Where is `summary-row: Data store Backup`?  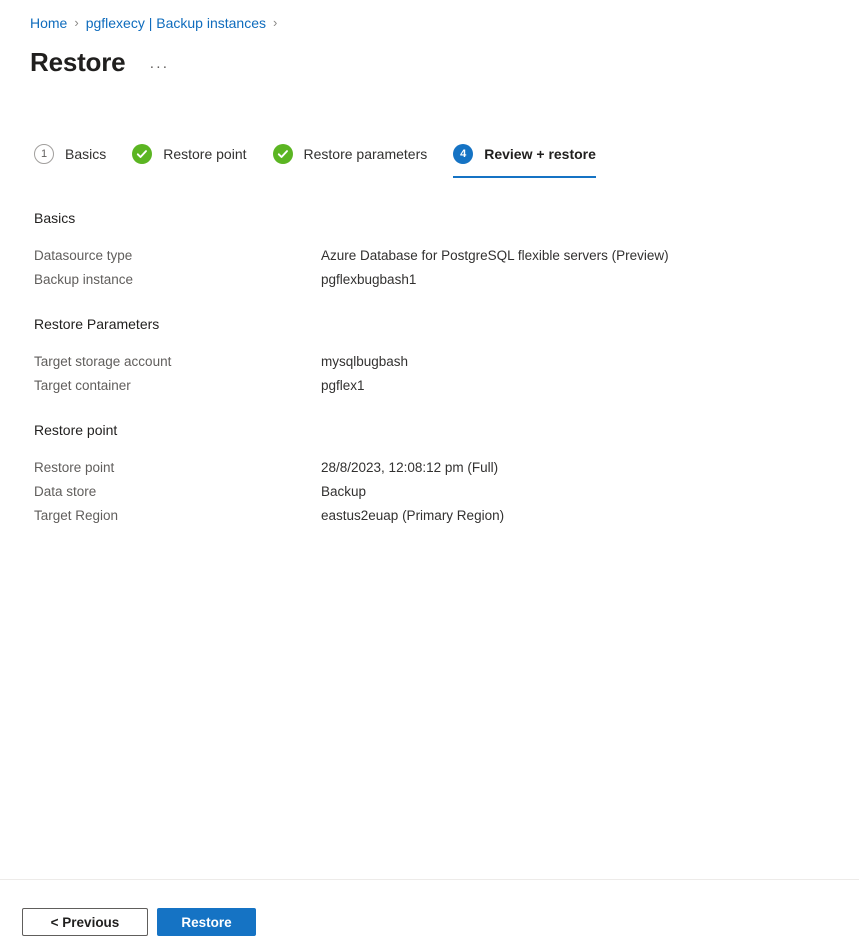 summary-row: Data store Backup is located at coordinates (429, 492).